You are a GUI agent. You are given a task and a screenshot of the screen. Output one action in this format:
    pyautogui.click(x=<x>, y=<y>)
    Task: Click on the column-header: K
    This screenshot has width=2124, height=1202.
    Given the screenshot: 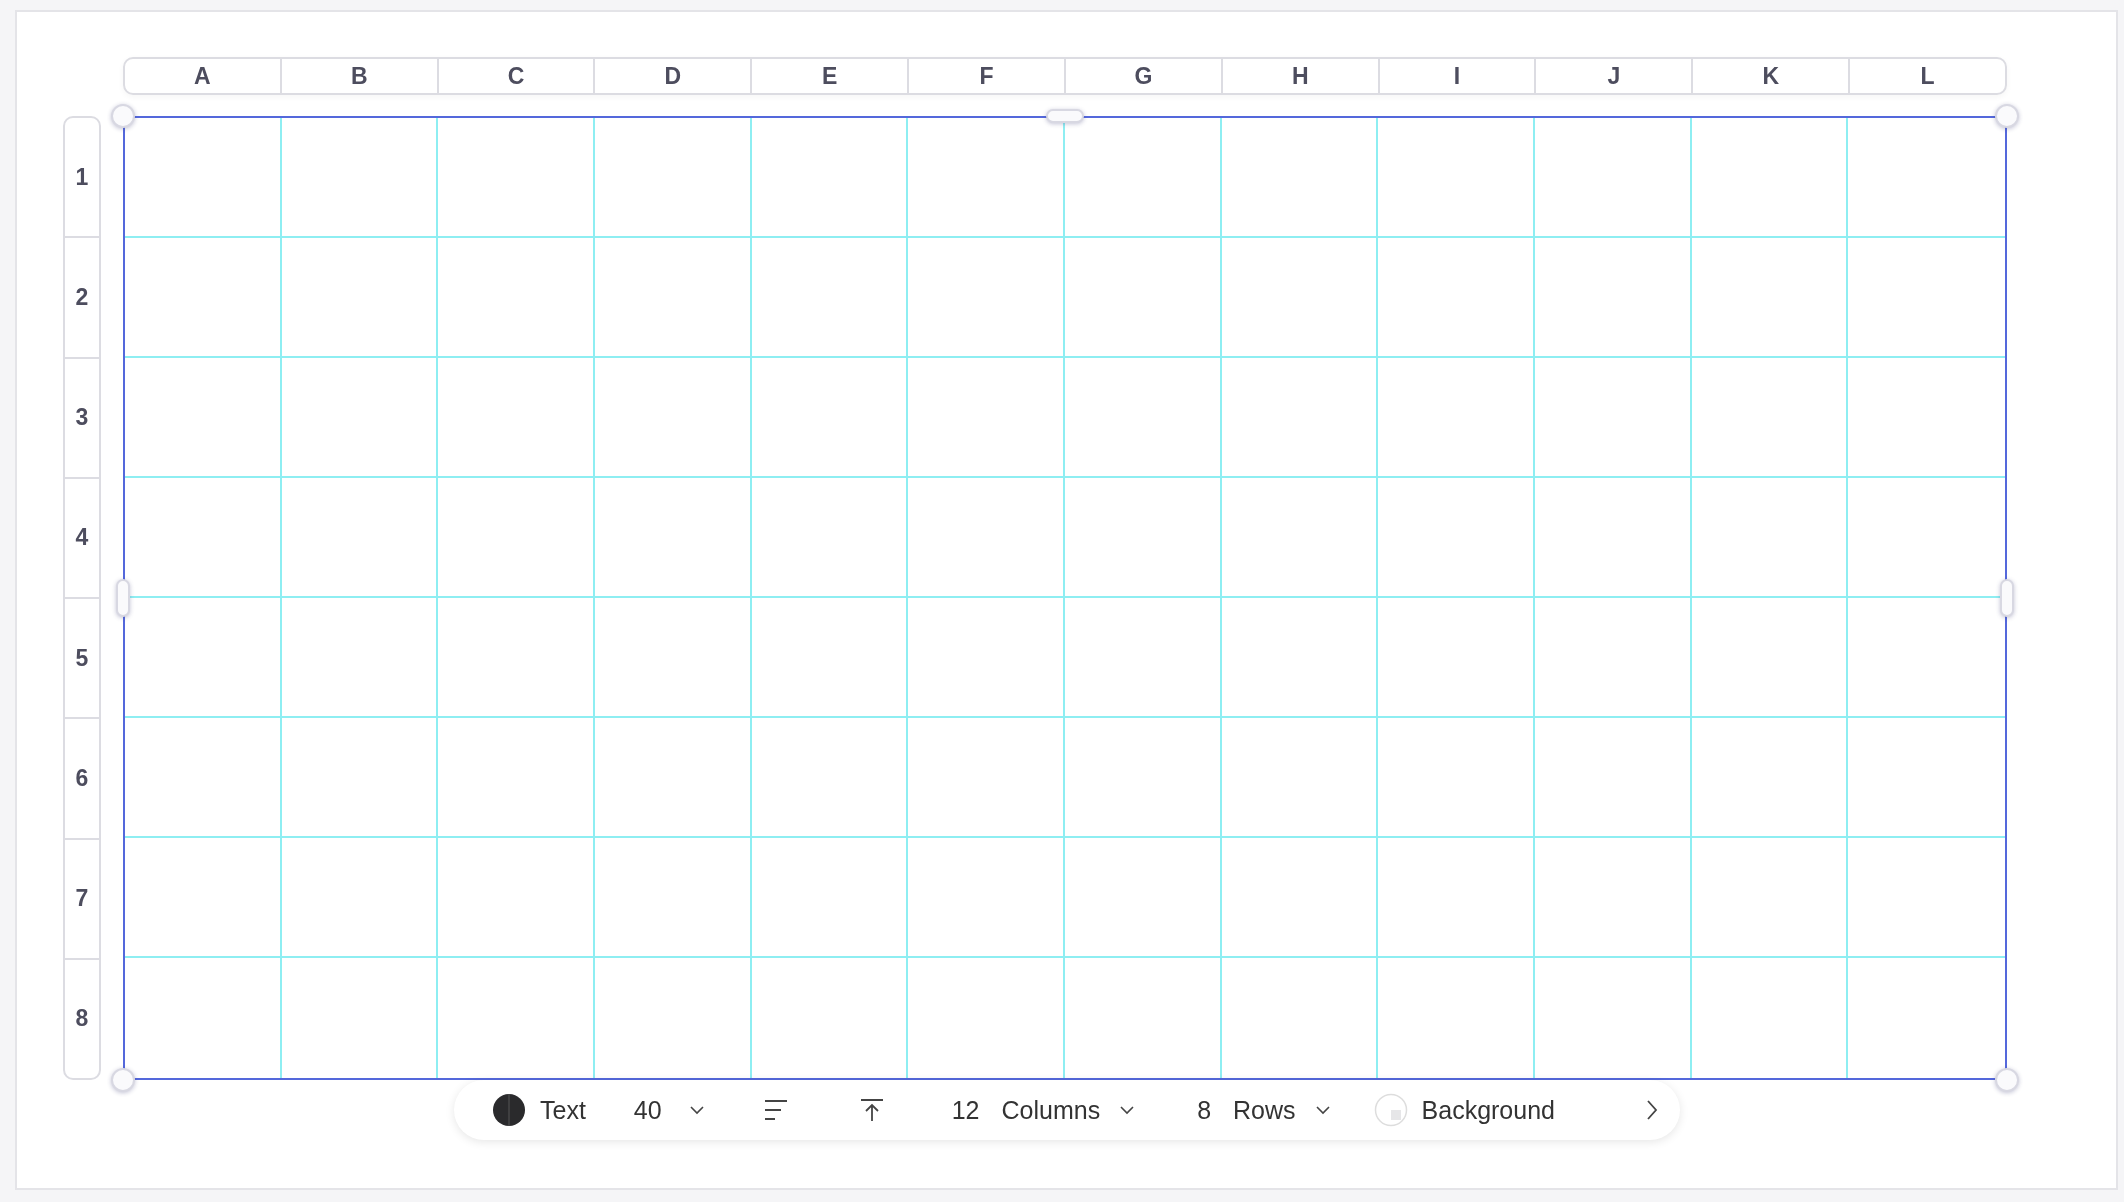 What is the action you would take?
    pyautogui.click(x=1772, y=76)
    